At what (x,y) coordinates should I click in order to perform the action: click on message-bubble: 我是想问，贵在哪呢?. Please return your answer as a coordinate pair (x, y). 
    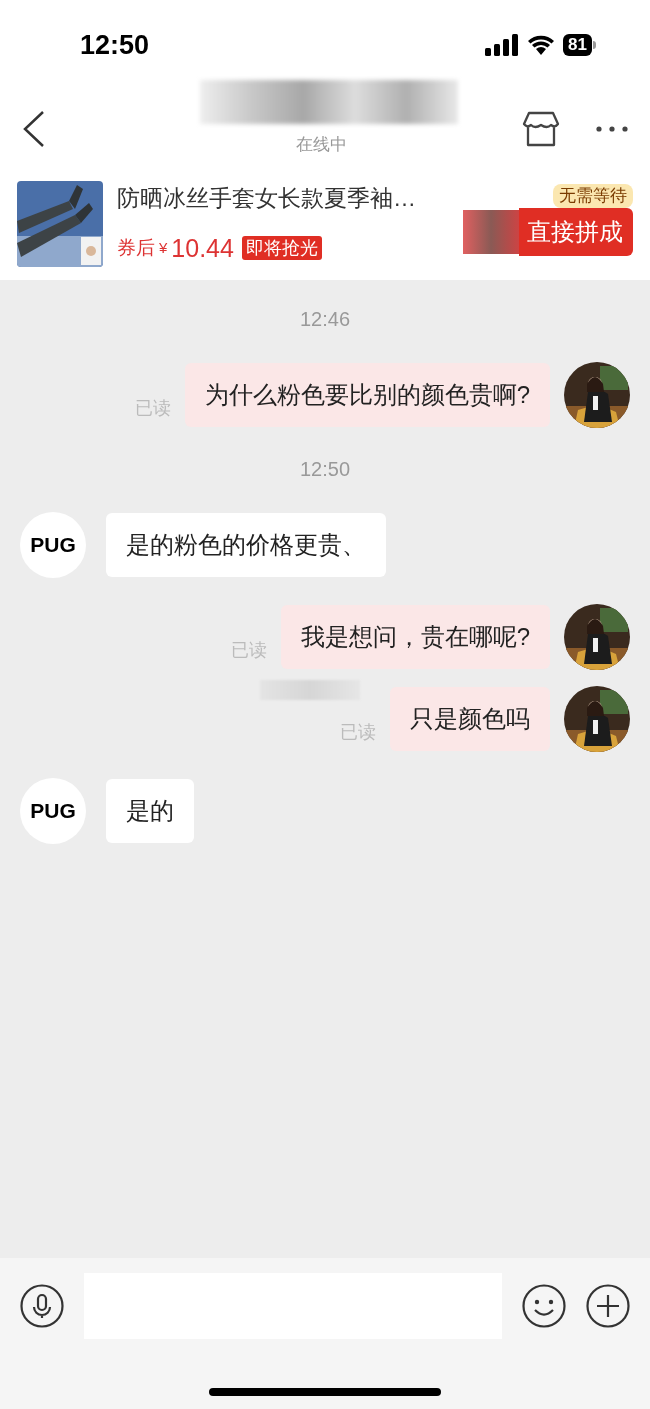
    Looking at the image, I should click on (415, 637).